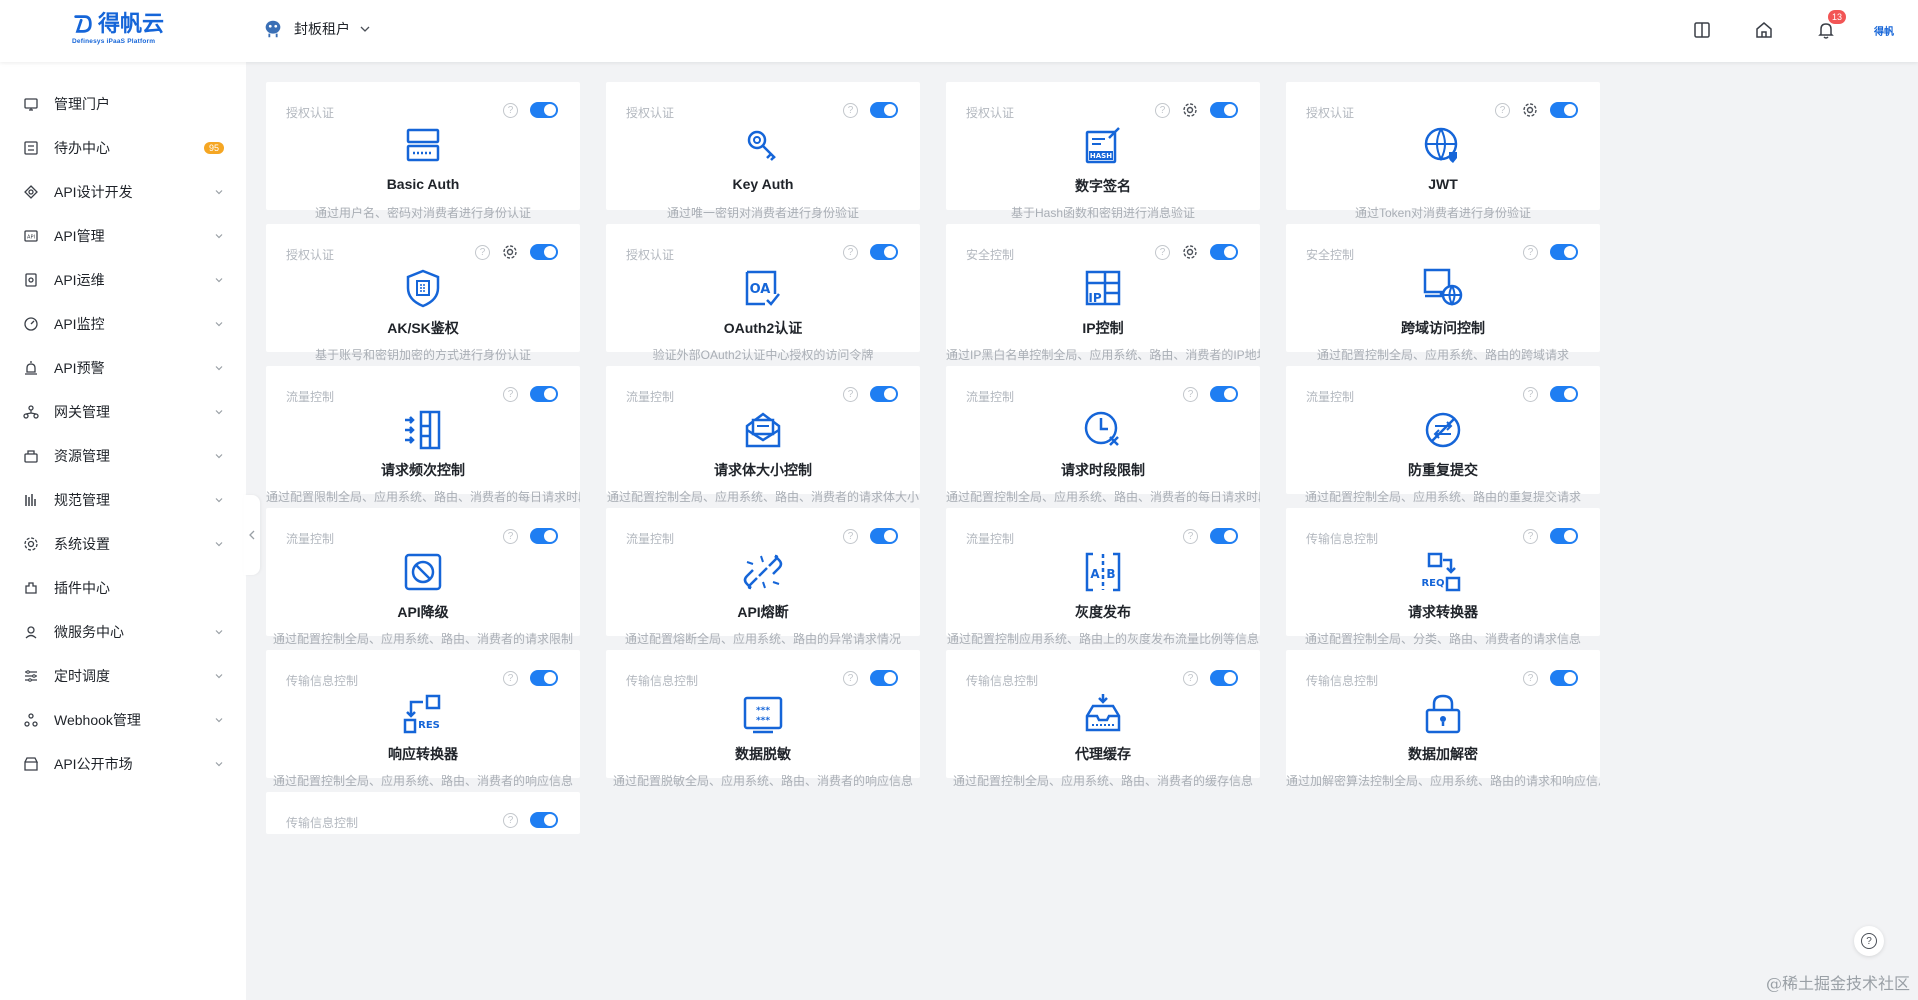  I want to click on plugin-card: 传输信息控制? REQ 请求转换器 通过配置控制全局、分类、路由、消费者的请求信息, so click(1443, 577).